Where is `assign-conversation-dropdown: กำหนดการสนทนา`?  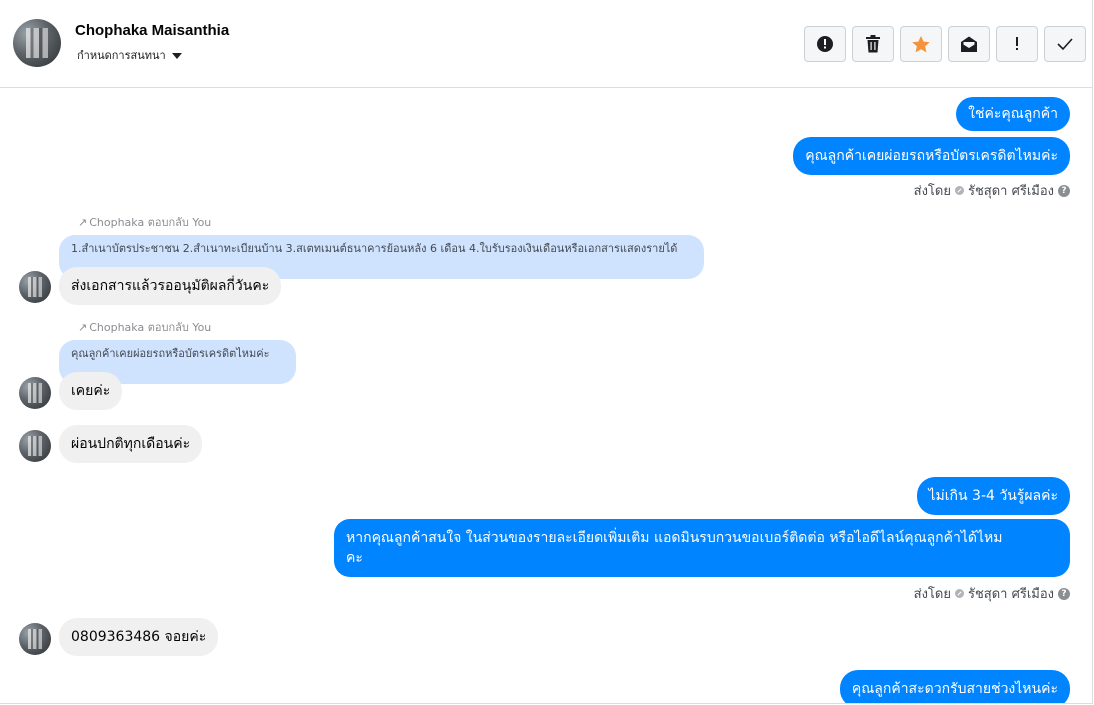
assign-conversation-dropdown: กำหนดการสนทนา is located at coordinates (129, 55).